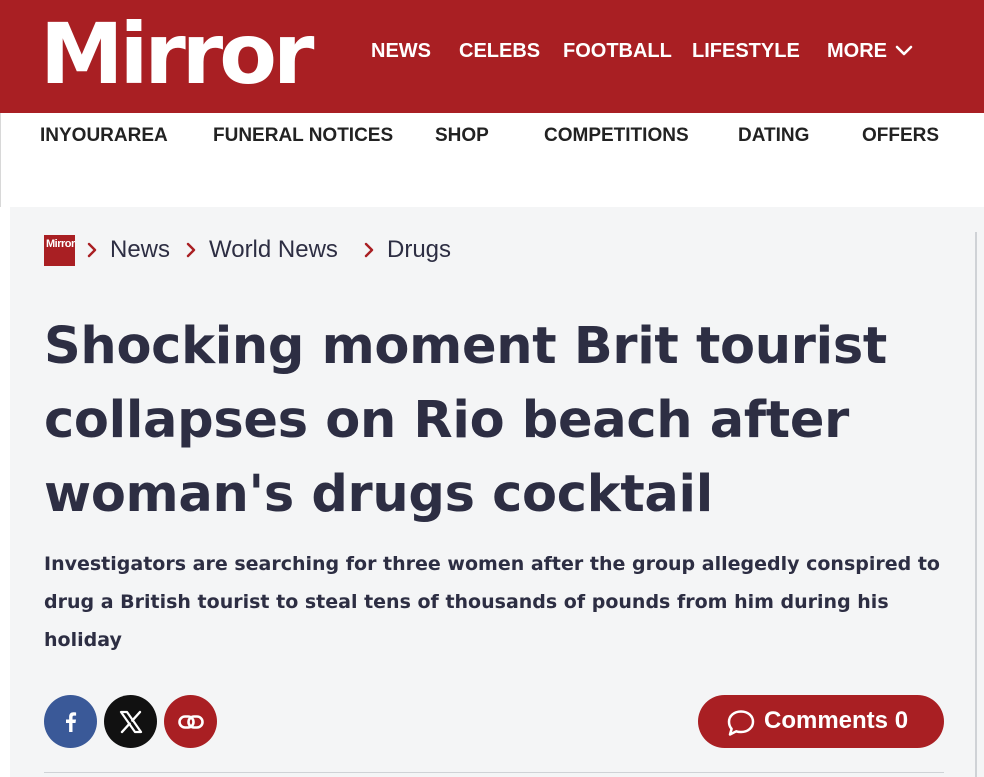  I want to click on x-icon, so click(130, 721).